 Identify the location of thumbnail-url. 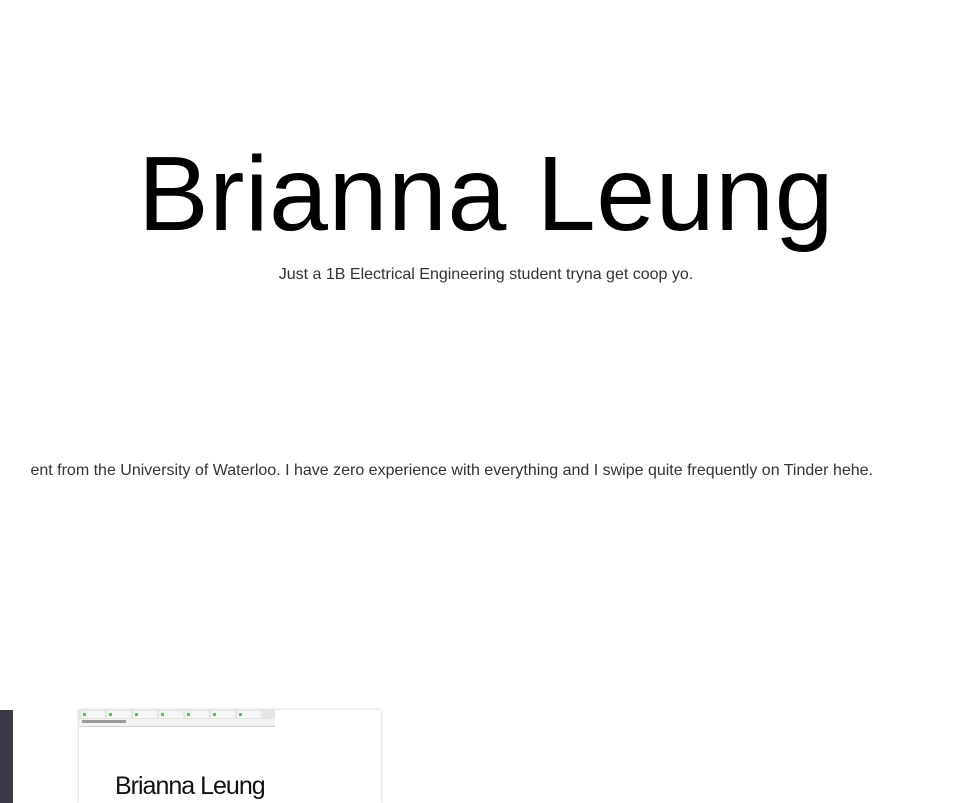
(104, 721).